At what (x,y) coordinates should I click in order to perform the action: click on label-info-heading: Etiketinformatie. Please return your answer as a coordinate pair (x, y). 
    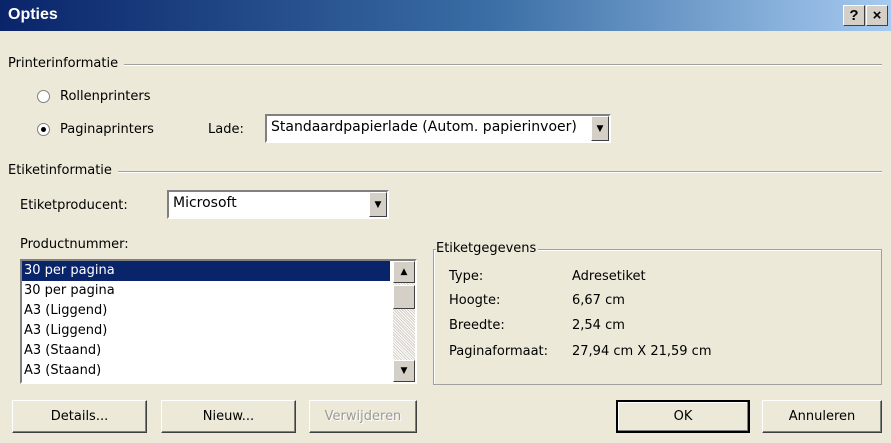
    Looking at the image, I should click on (63, 170).